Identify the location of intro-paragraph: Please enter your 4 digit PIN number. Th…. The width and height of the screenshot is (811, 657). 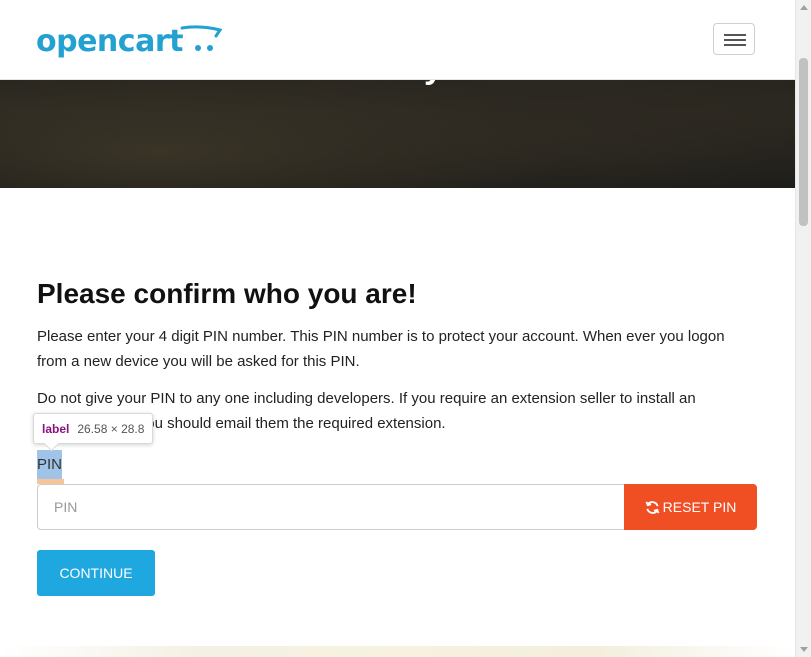
(381, 349).